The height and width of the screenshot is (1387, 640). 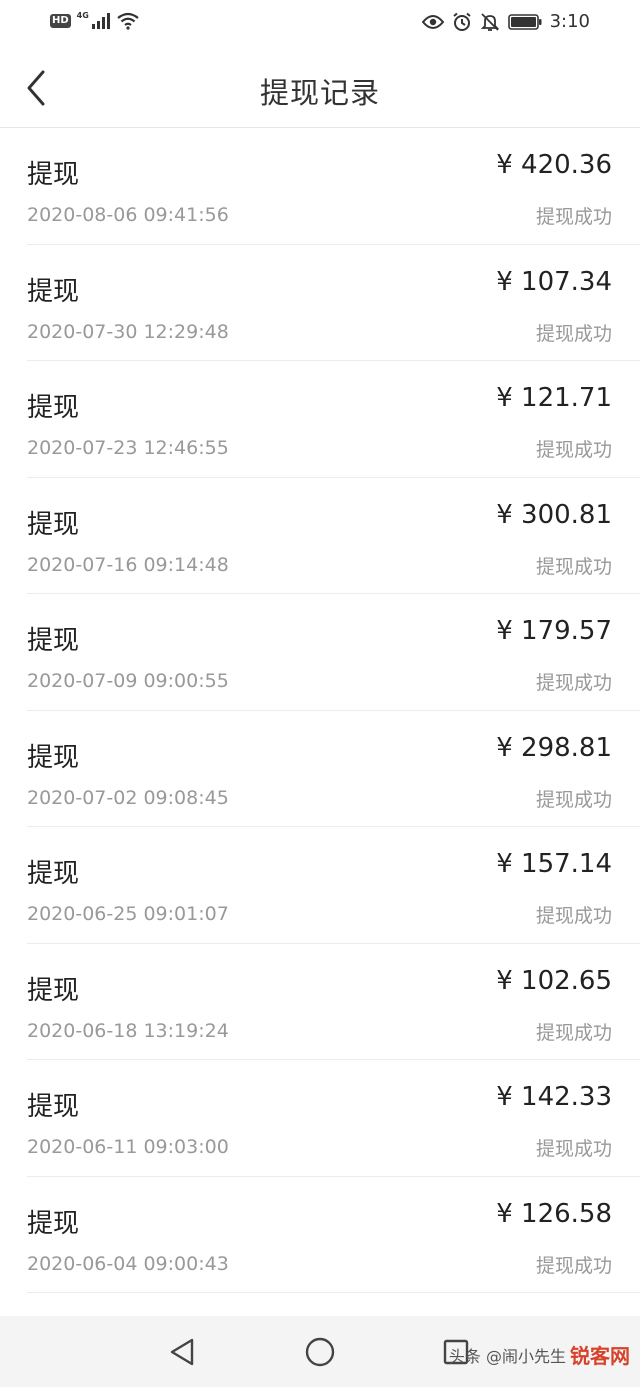 What do you see at coordinates (554, 514) in the screenshot?
I see `record-amount: ¥ 300.81` at bounding box center [554, 514].